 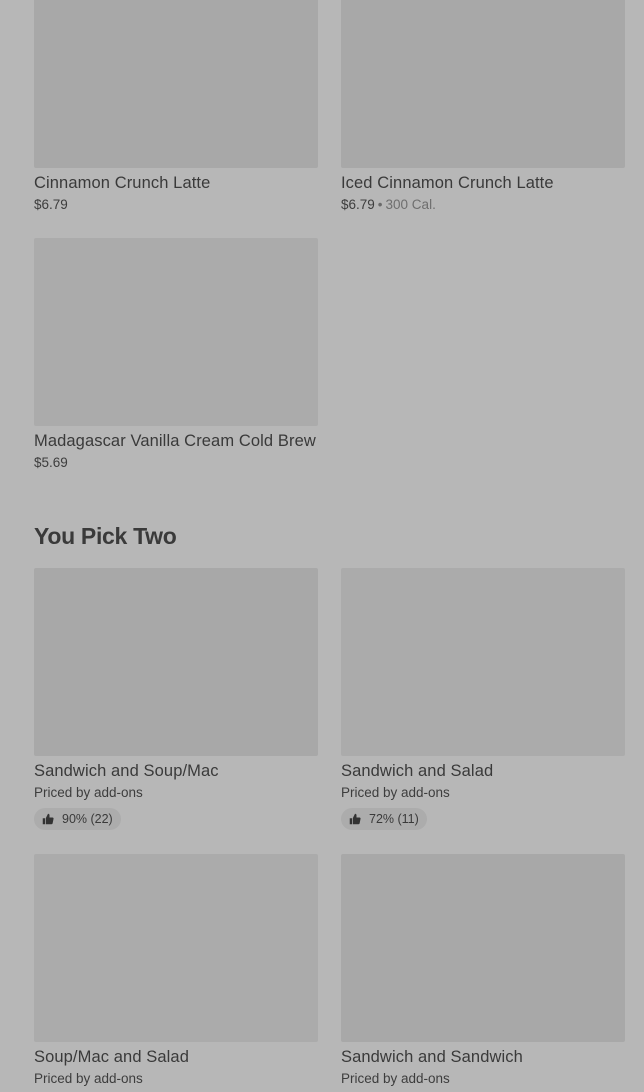 What do you see at coordinates (394, 819) in the screenshot?
I see `rating-text: 72% (11)` at bounding box center [394, 819].